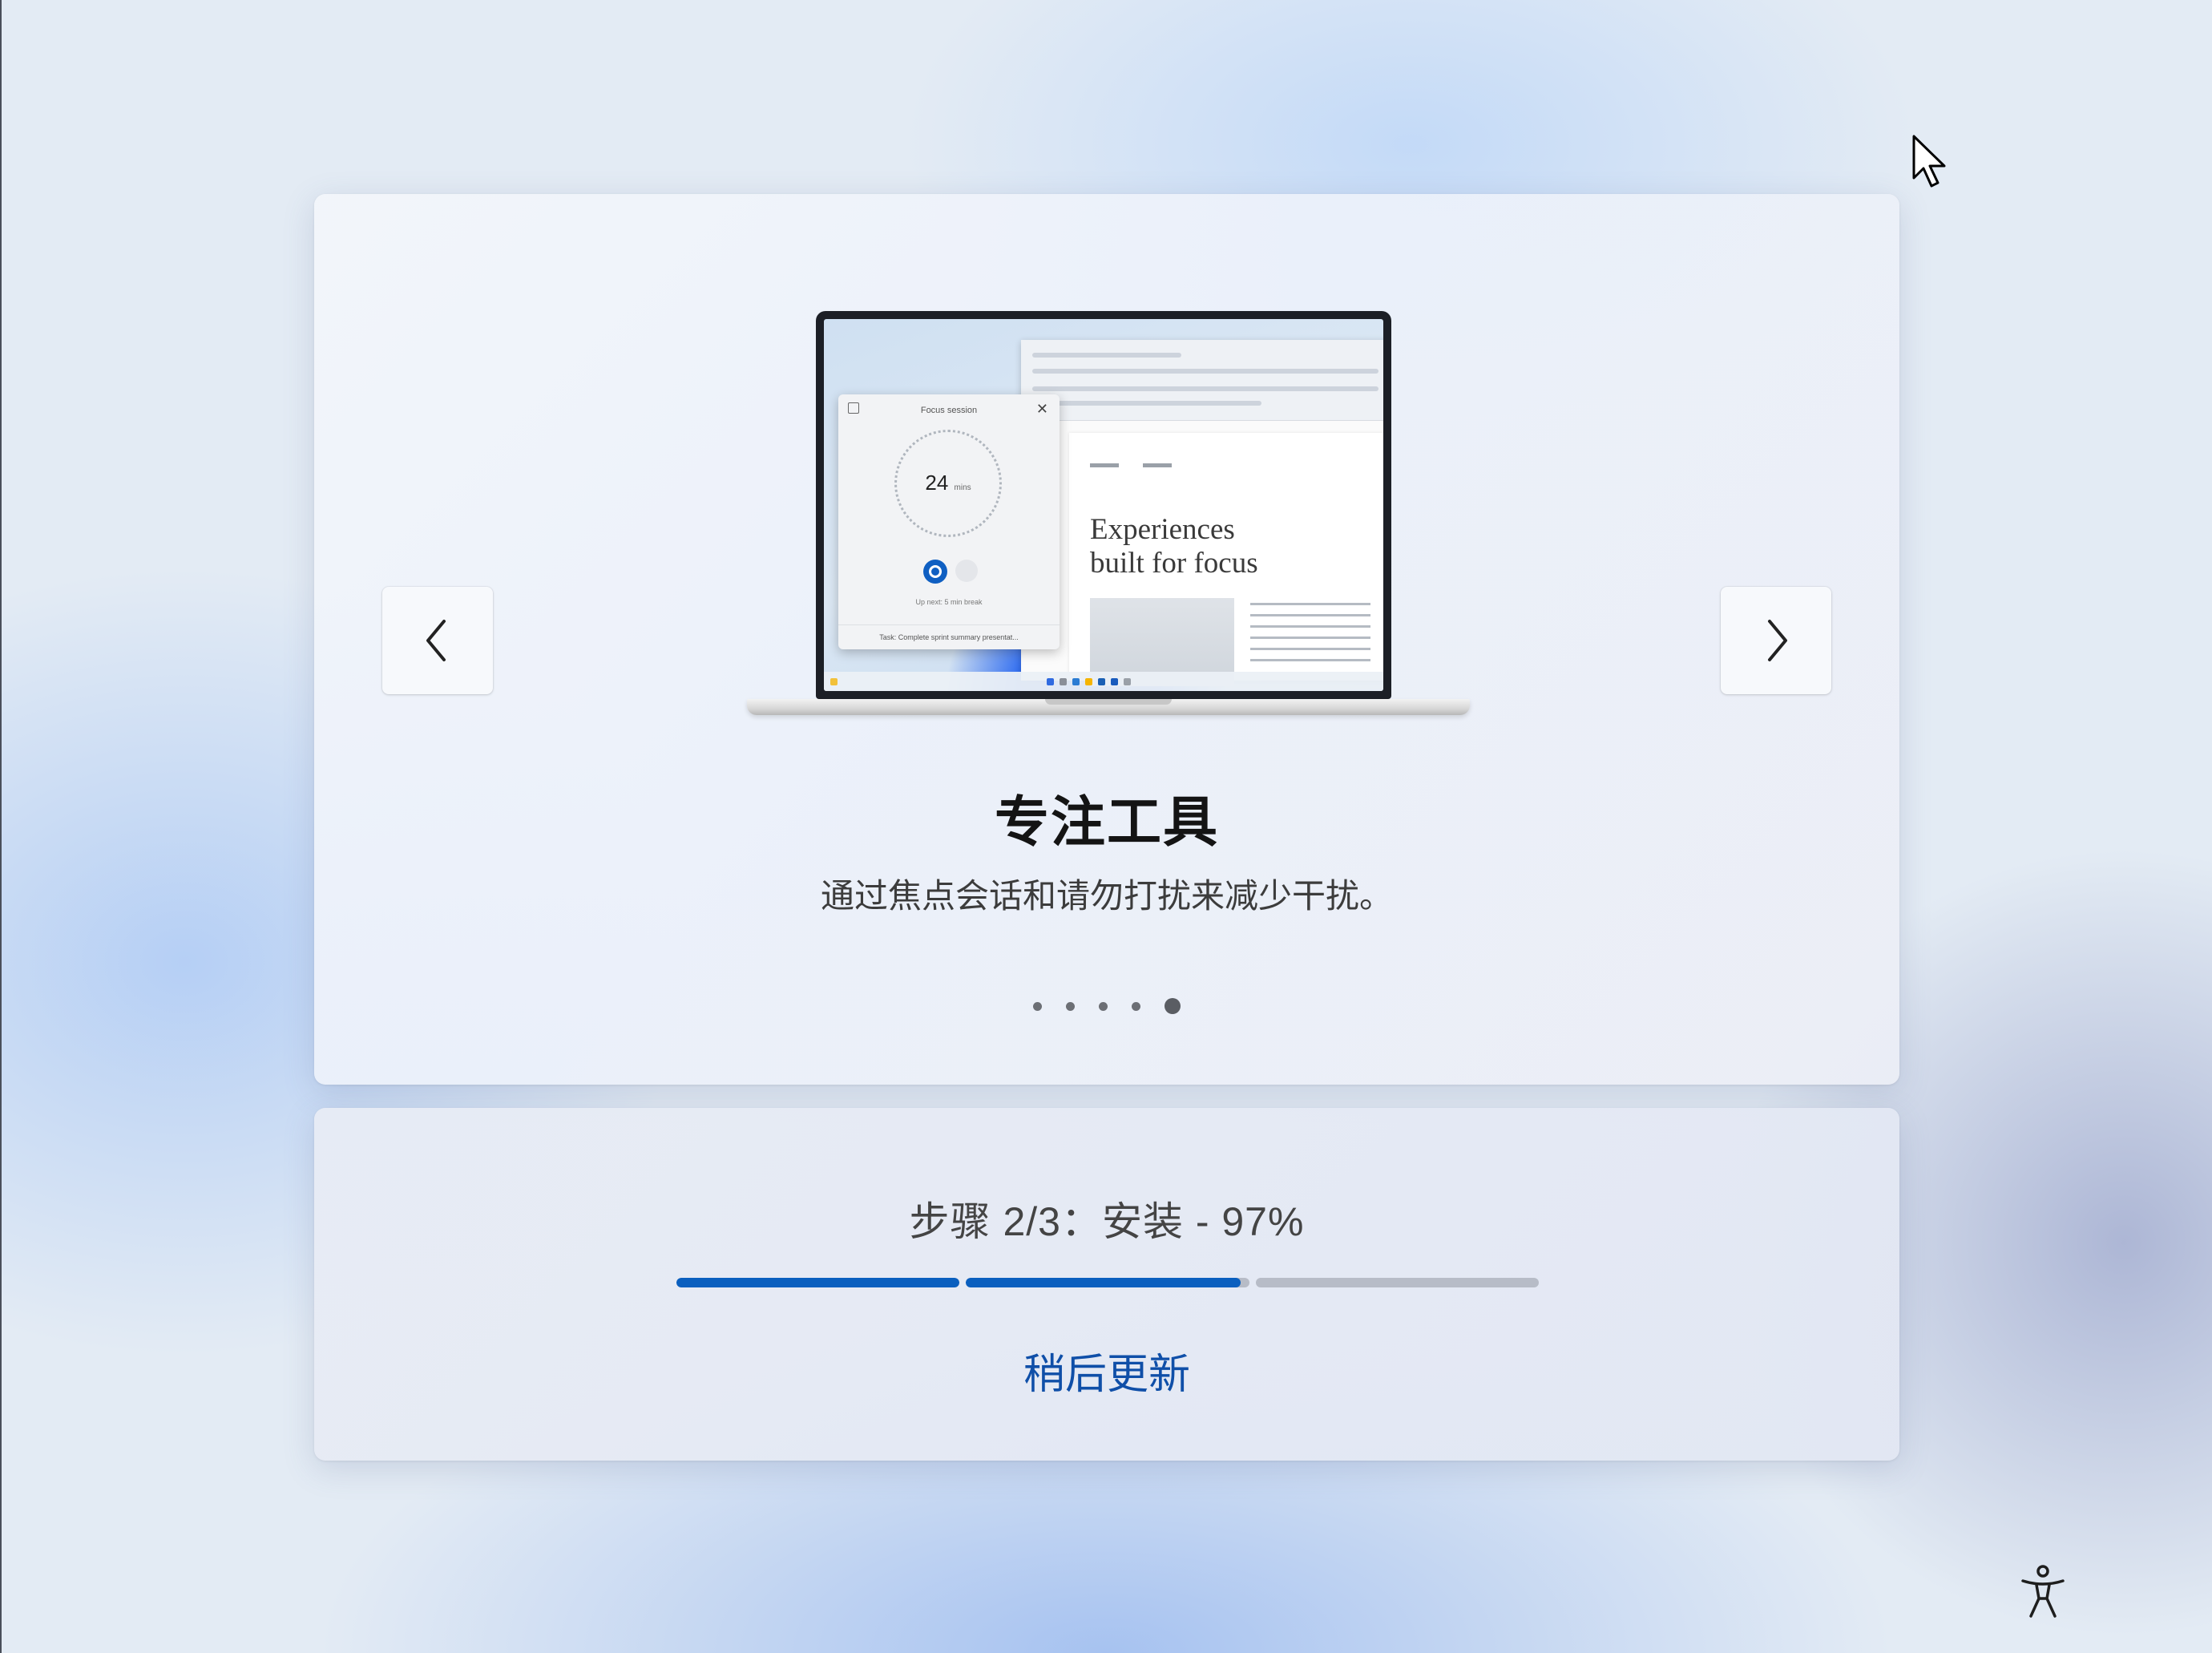  What do you see at coordinates (935, 572) in the screenshot?
I see `focus-start-icon` at bounding box center [935, 572].